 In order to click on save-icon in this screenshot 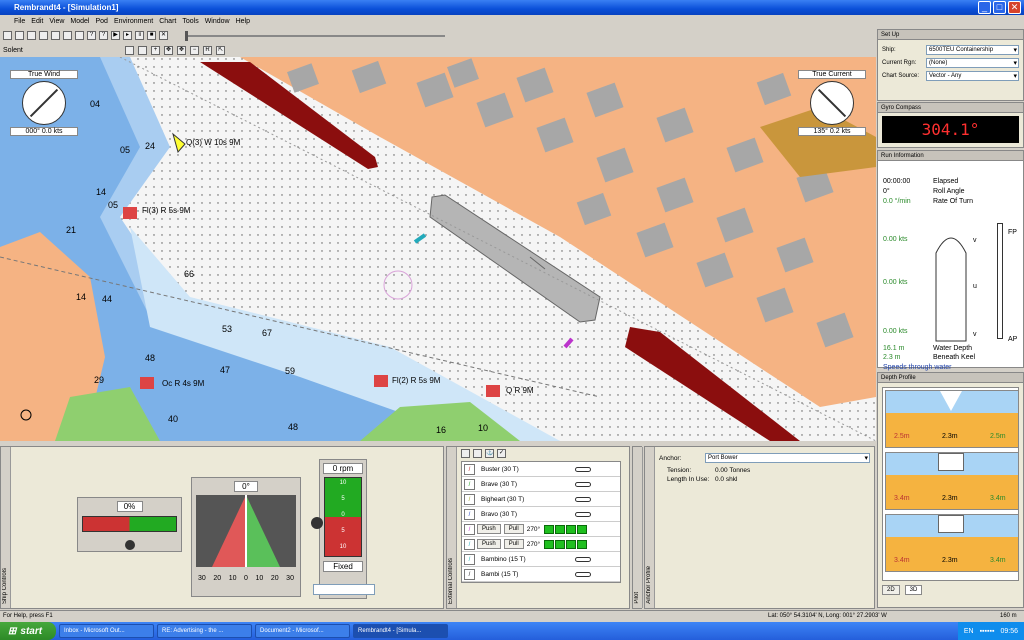, I will do `click(31, 35)`.